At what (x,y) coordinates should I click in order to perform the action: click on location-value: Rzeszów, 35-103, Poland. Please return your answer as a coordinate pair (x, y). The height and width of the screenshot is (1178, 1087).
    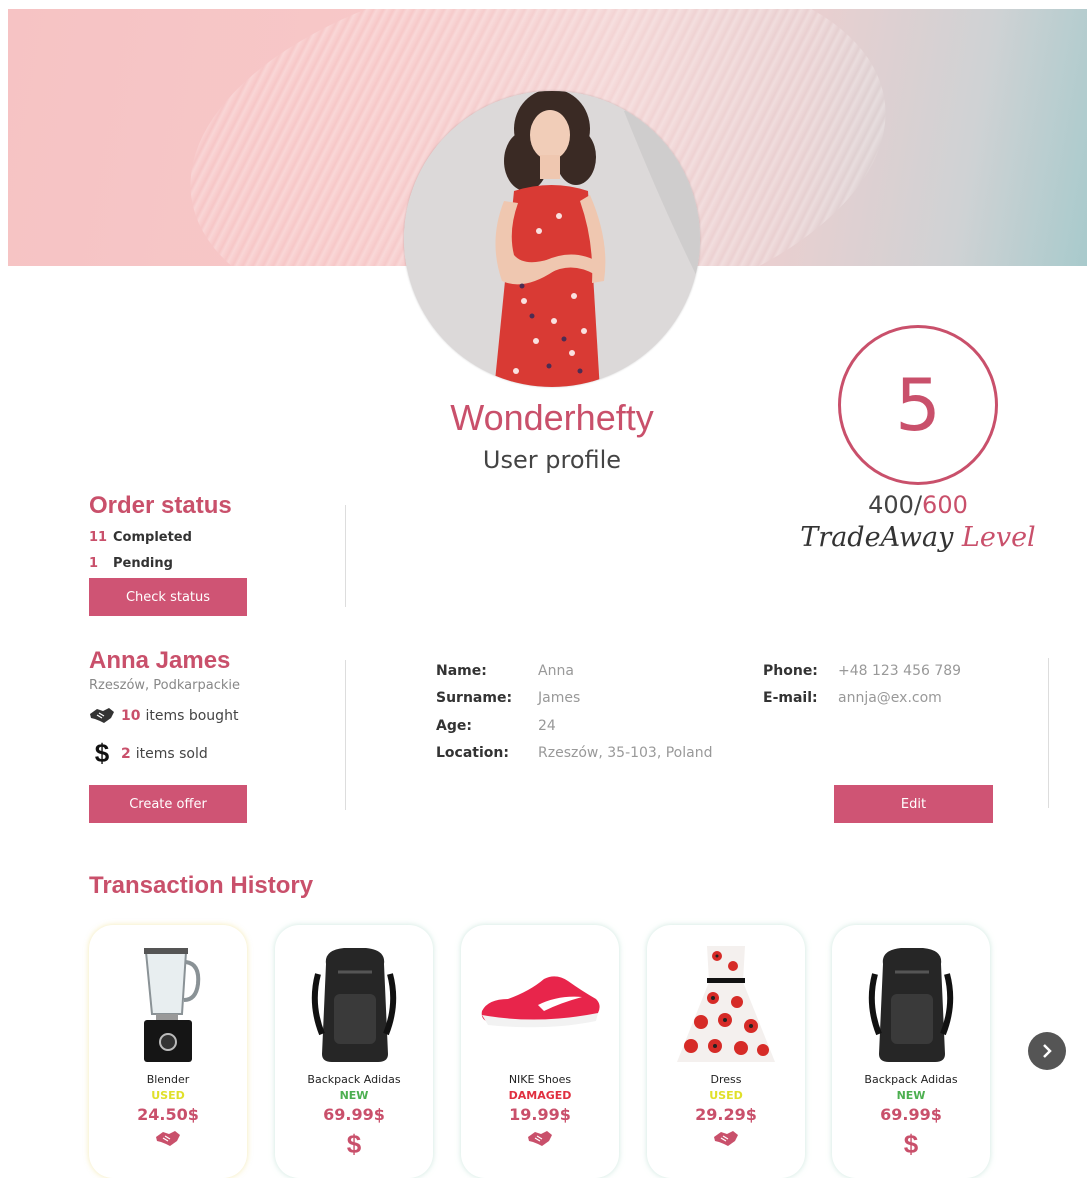
    Looking at the image, I should click on (625, 753).